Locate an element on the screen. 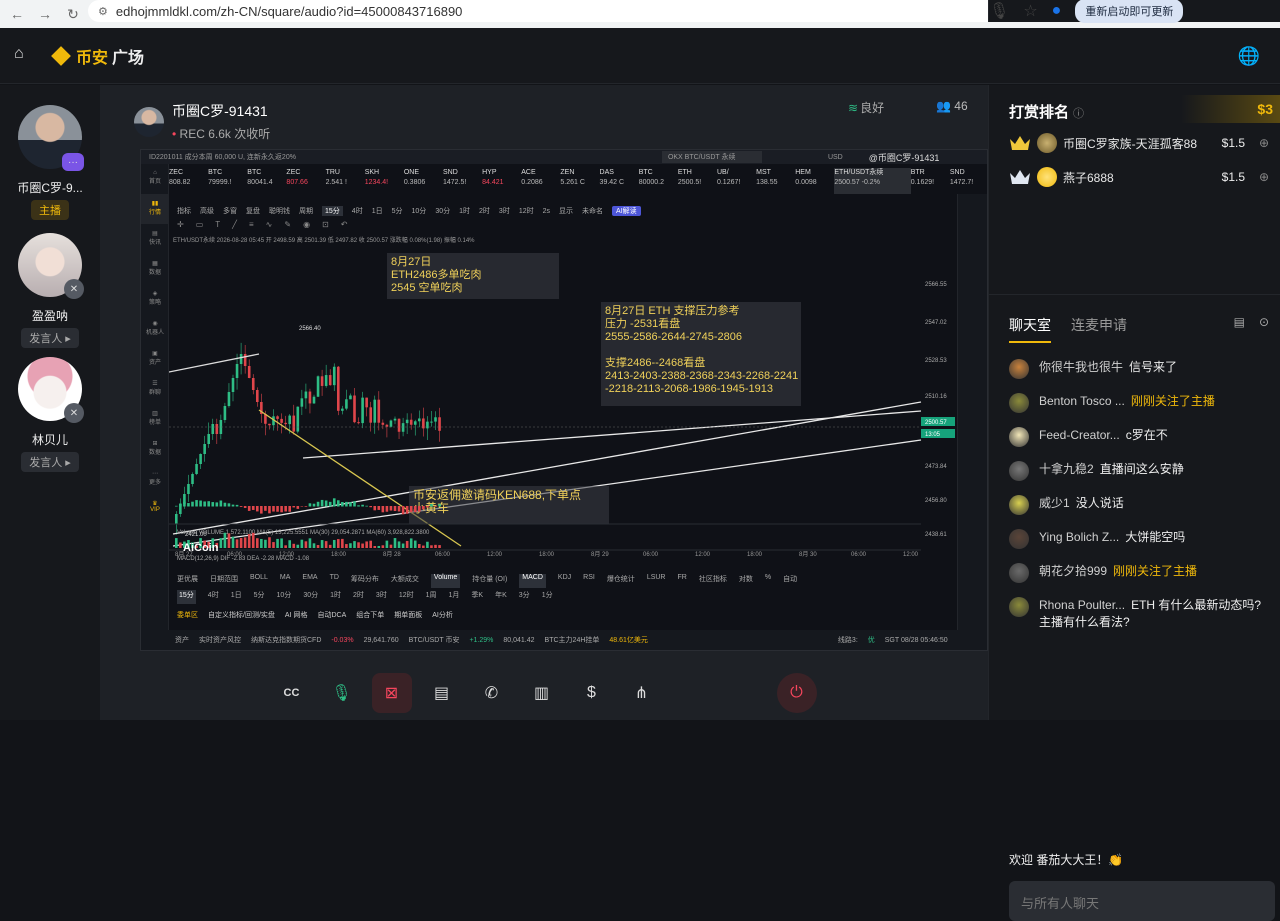  toolrow-item: 1日 is located at coordinates (377, 211).